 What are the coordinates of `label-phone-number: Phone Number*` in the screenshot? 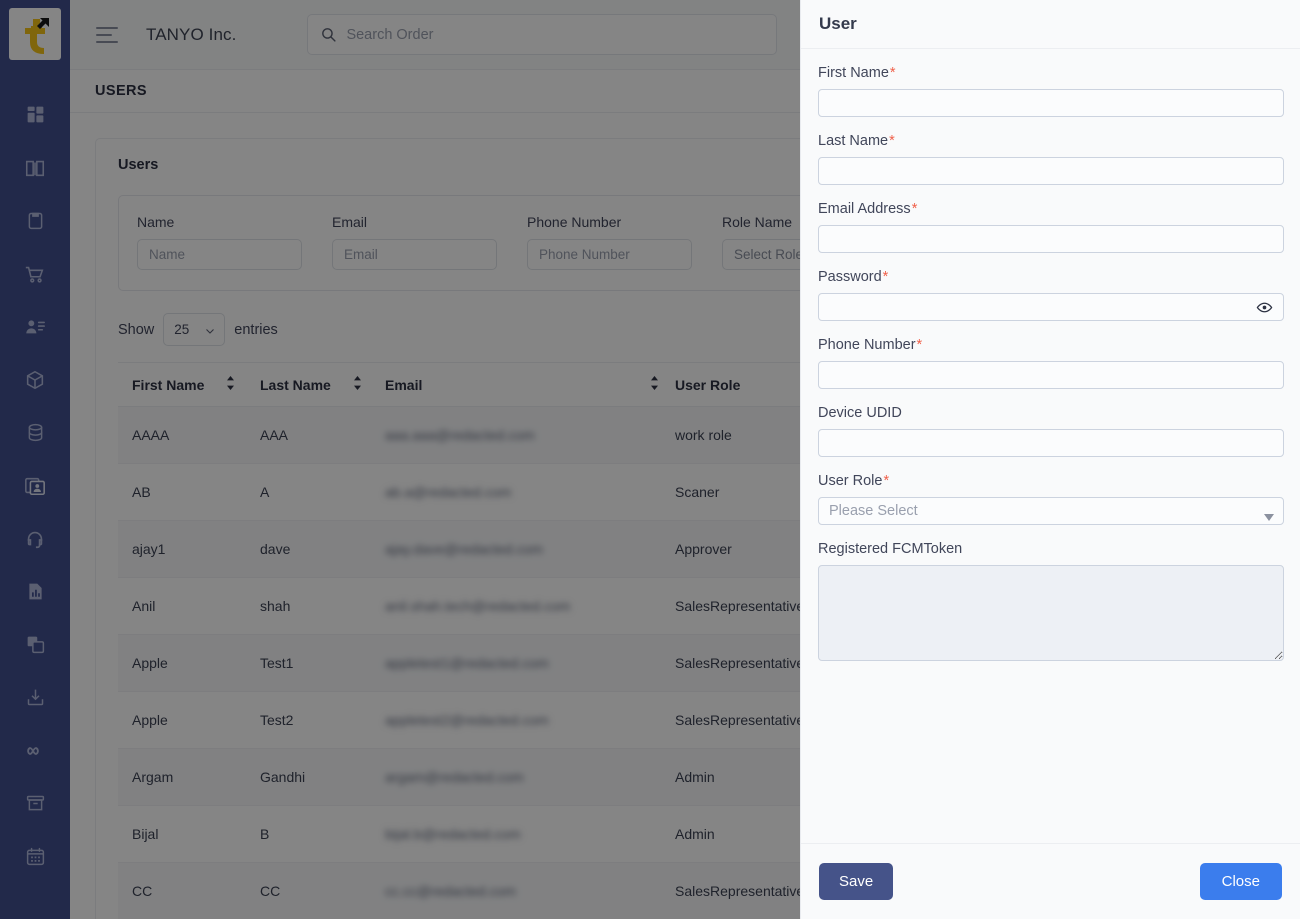 It's located at (870, 345).